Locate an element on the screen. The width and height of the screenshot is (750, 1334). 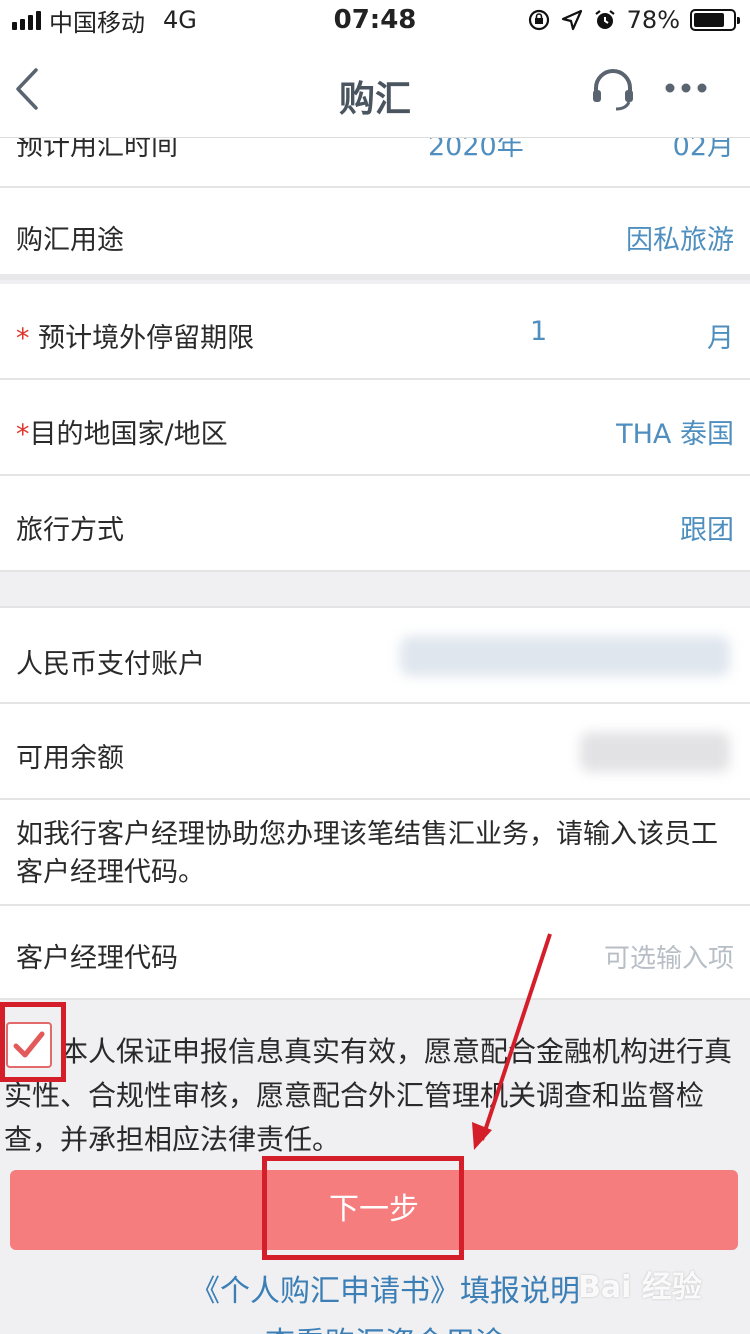
destination-text: 目的地国家/地区 is located at coordinates (128, 434).